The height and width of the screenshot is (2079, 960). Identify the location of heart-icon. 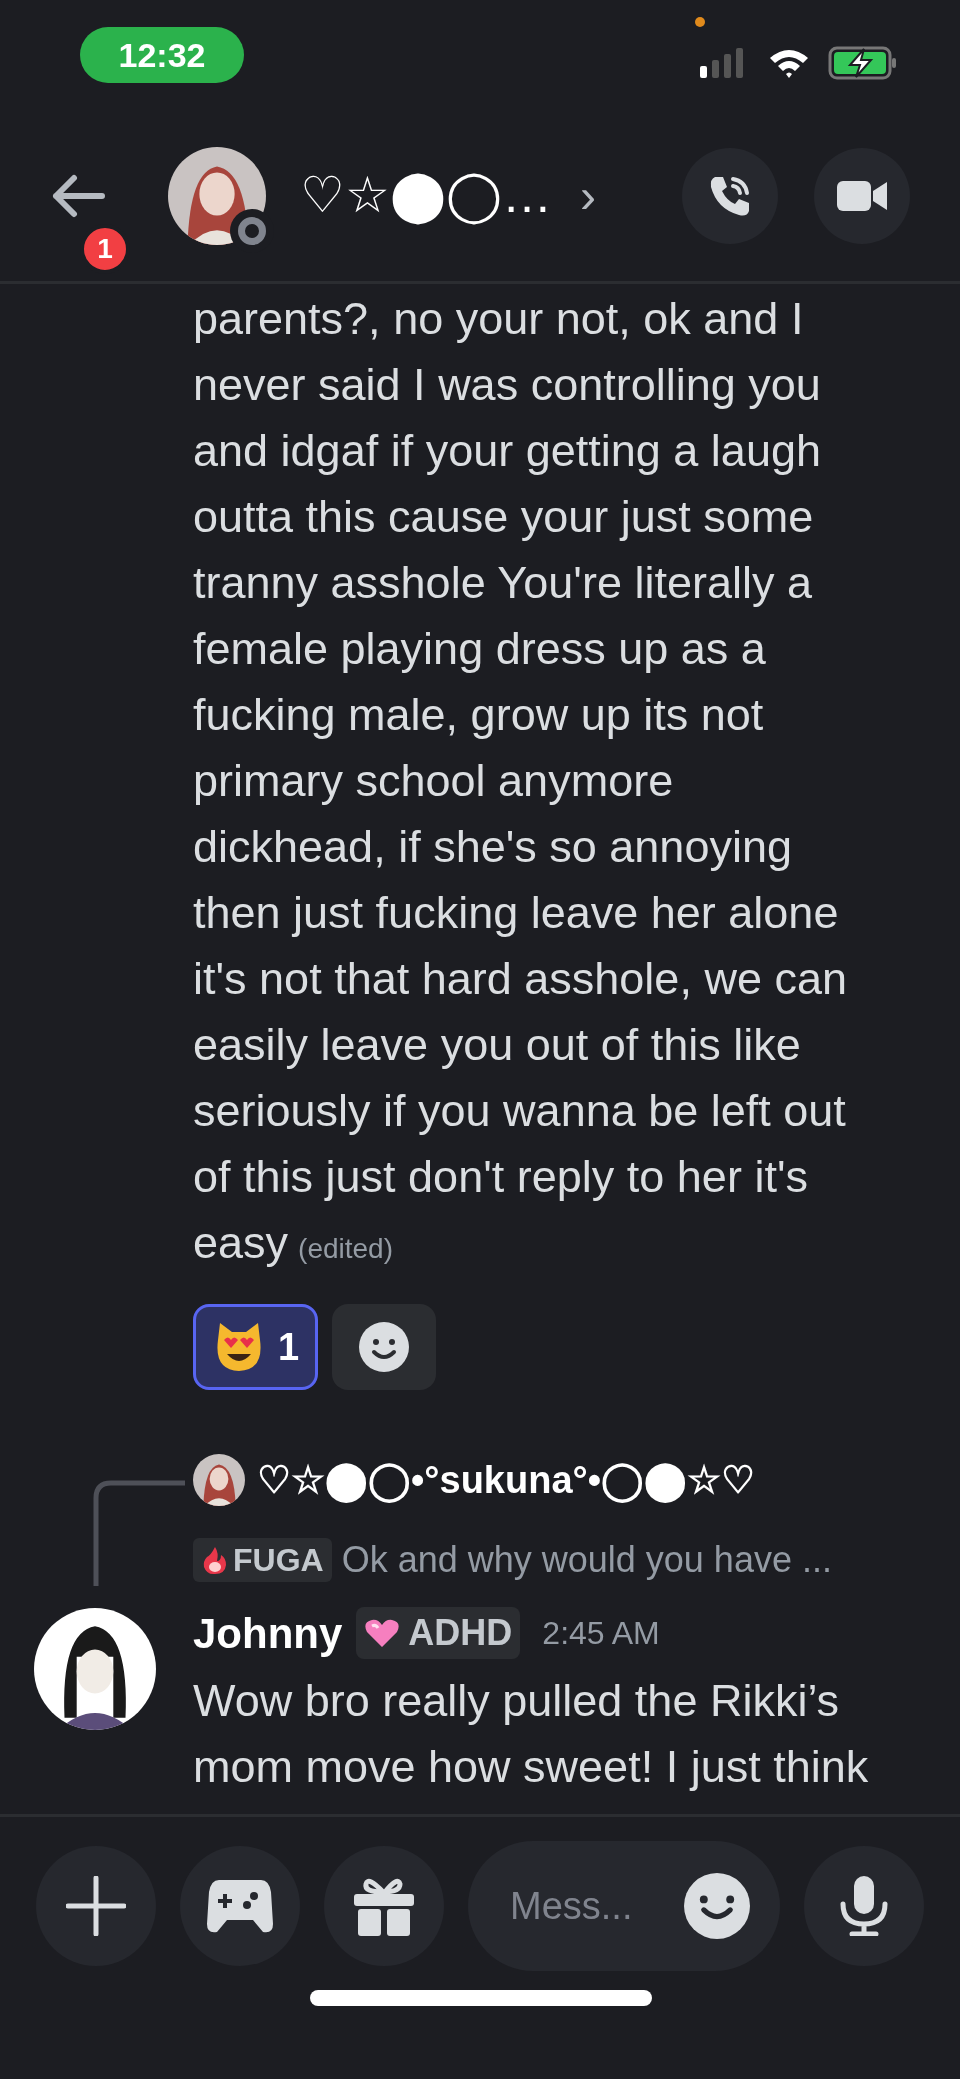
(382, 1633).